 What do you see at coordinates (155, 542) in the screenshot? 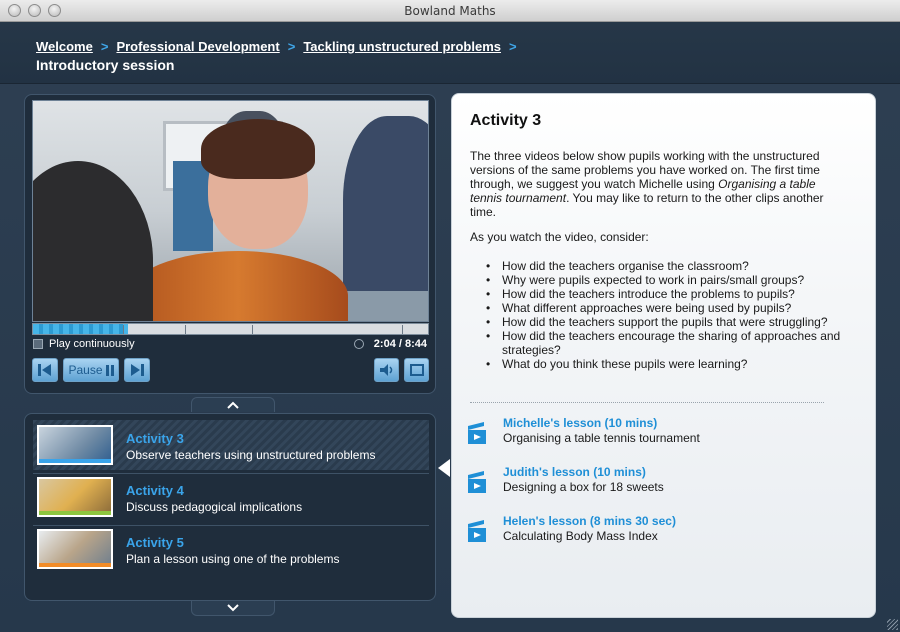
I see `activity-title: Activity 5` at bounding box center [155, 542].